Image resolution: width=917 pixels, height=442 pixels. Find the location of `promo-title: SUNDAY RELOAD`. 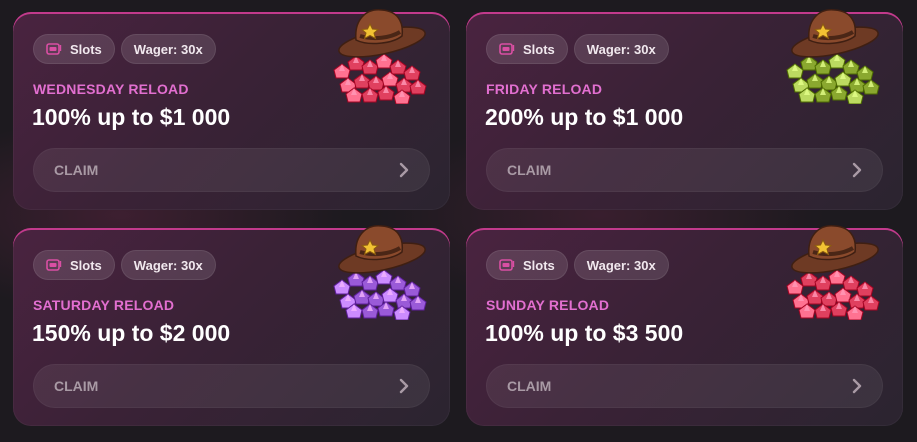

promo-title: SUNDAY RELOAD is located at coordinates (548, 305).